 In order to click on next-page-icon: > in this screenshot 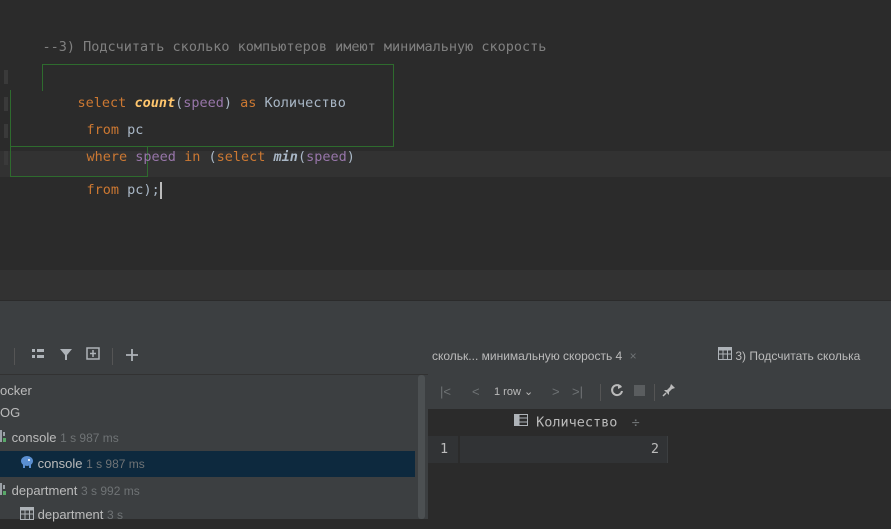, I will do `click(556, 392)`.